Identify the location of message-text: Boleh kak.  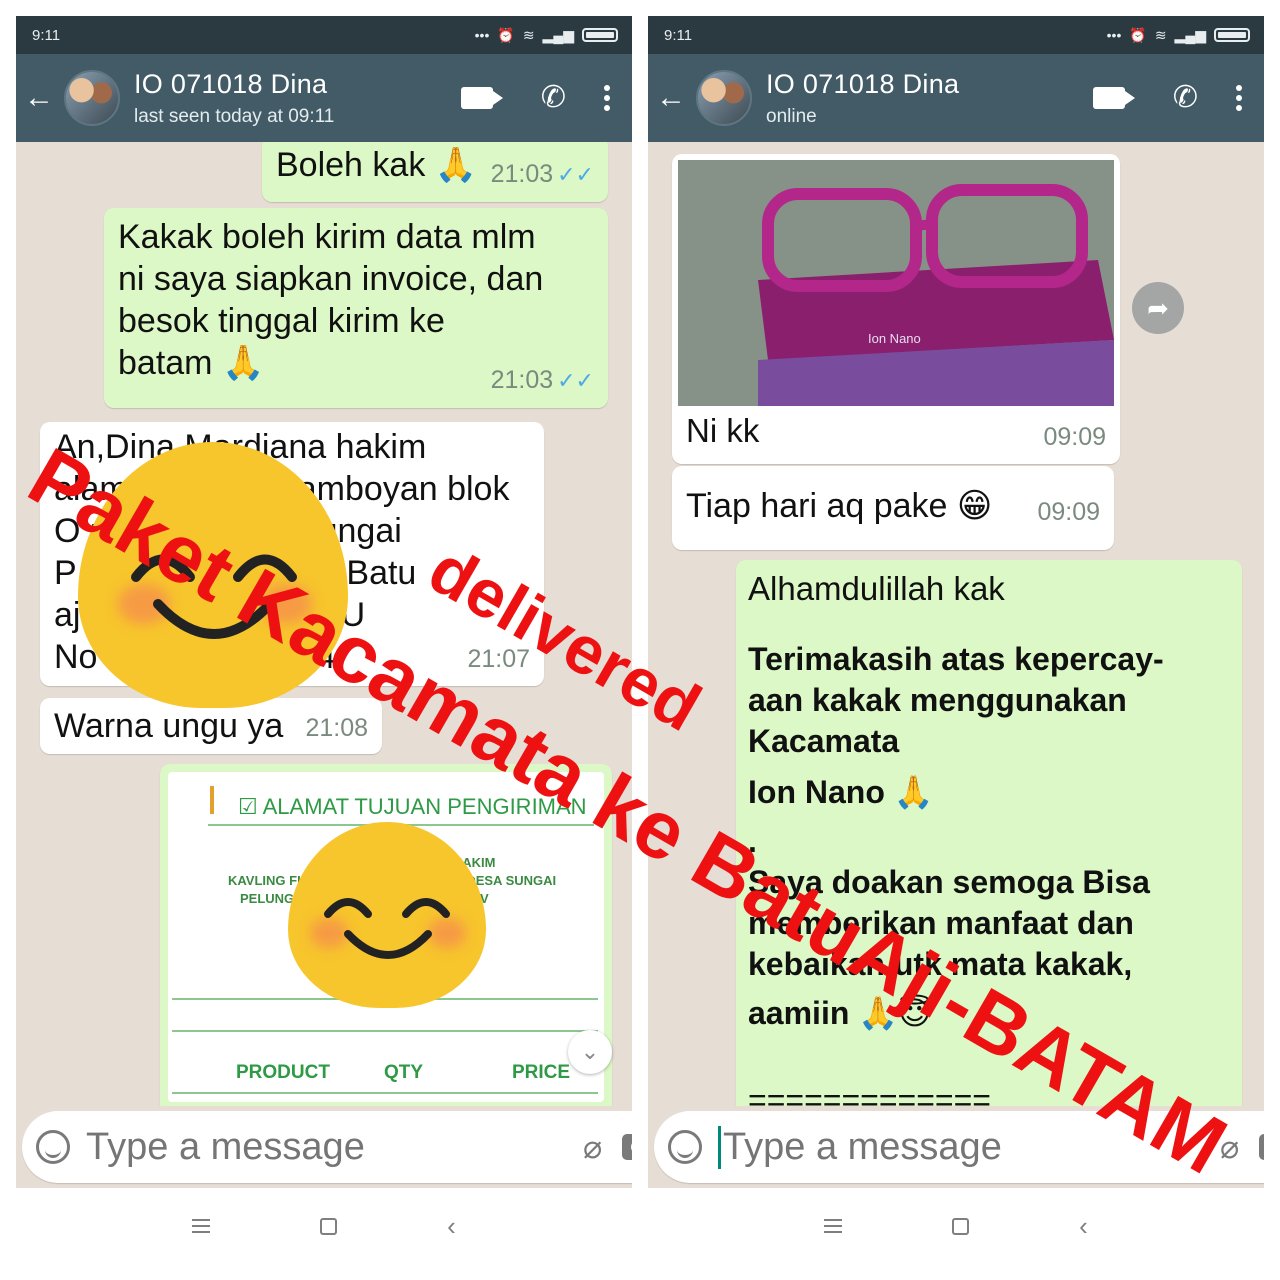
(351, 165).